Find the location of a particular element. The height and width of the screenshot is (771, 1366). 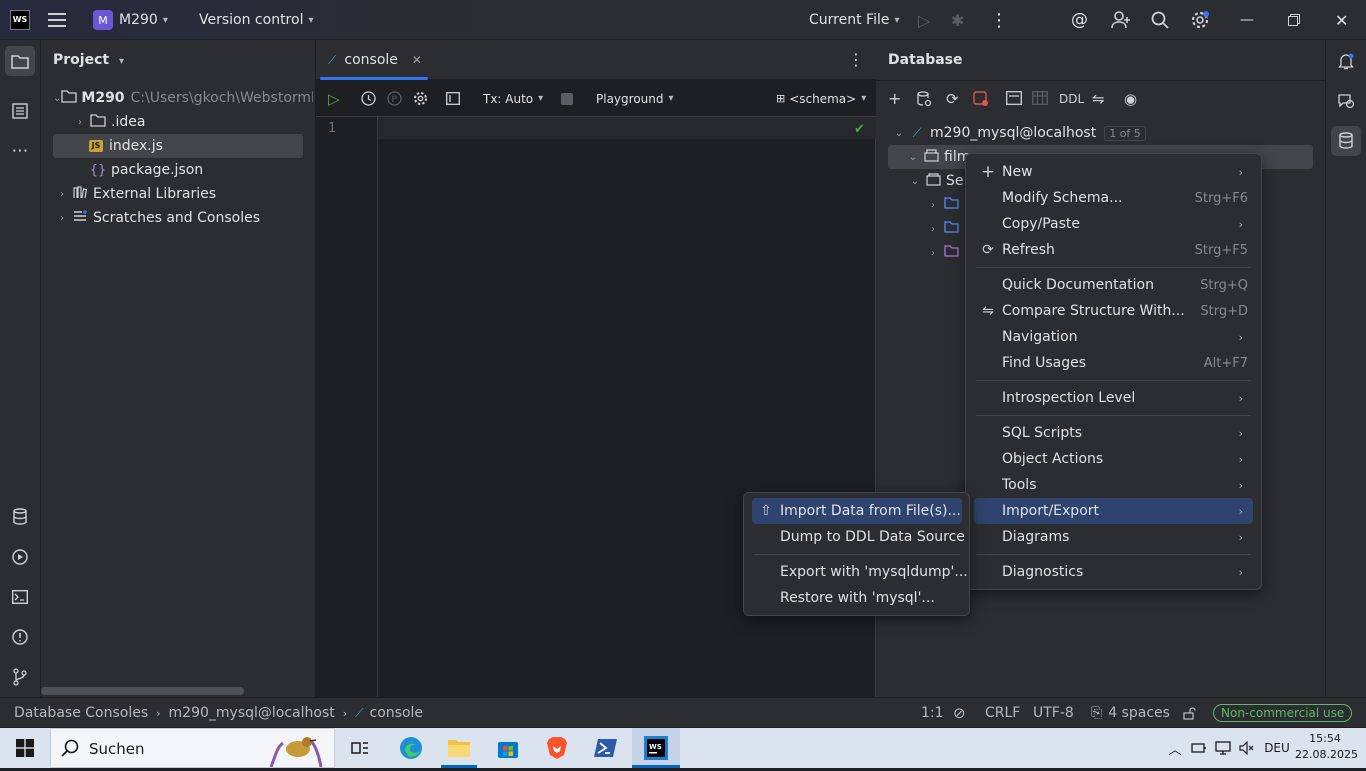

brave-icon is located at coordinates (557, 748).